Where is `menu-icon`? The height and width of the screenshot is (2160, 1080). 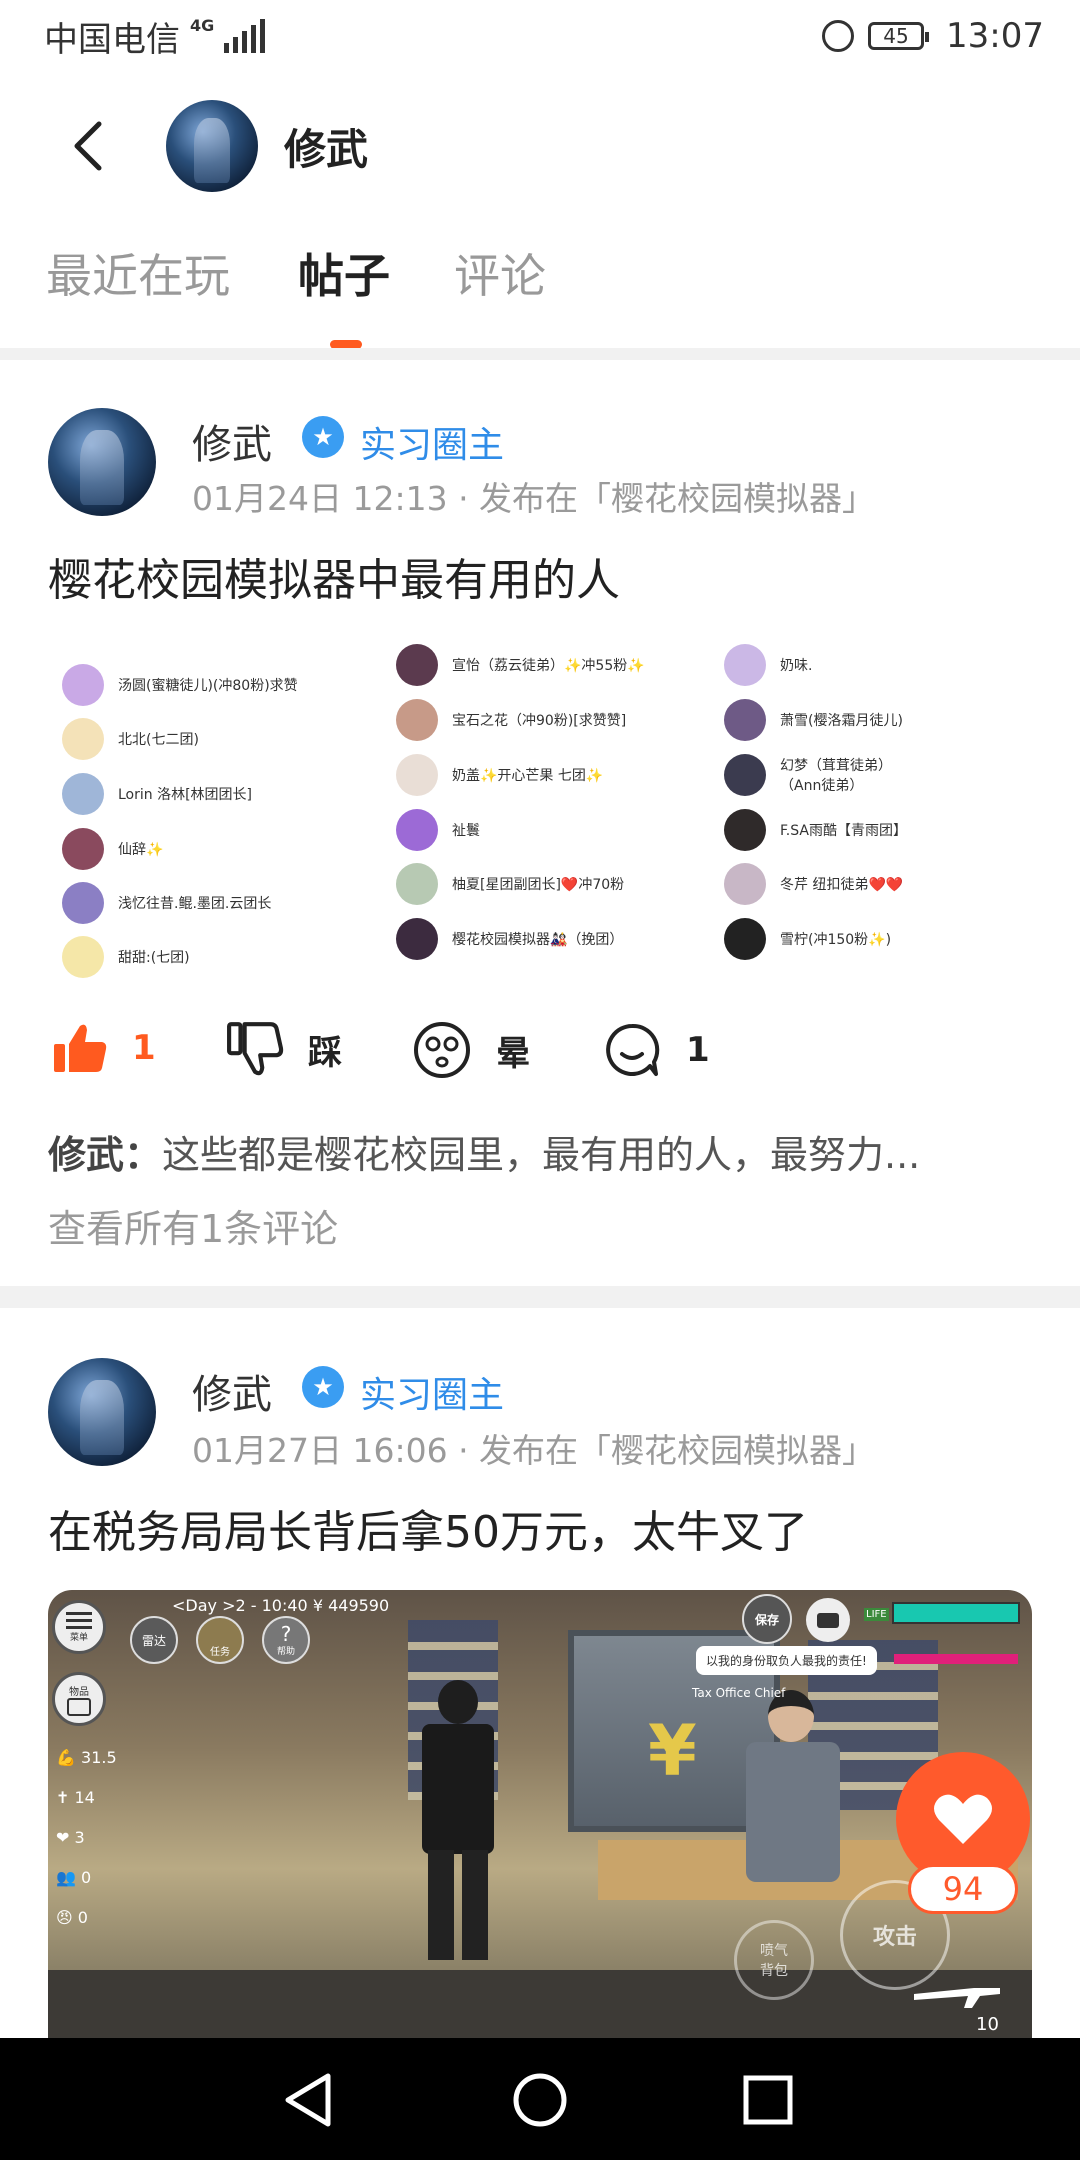 menu-icon is located at coordinates (79, 1620).